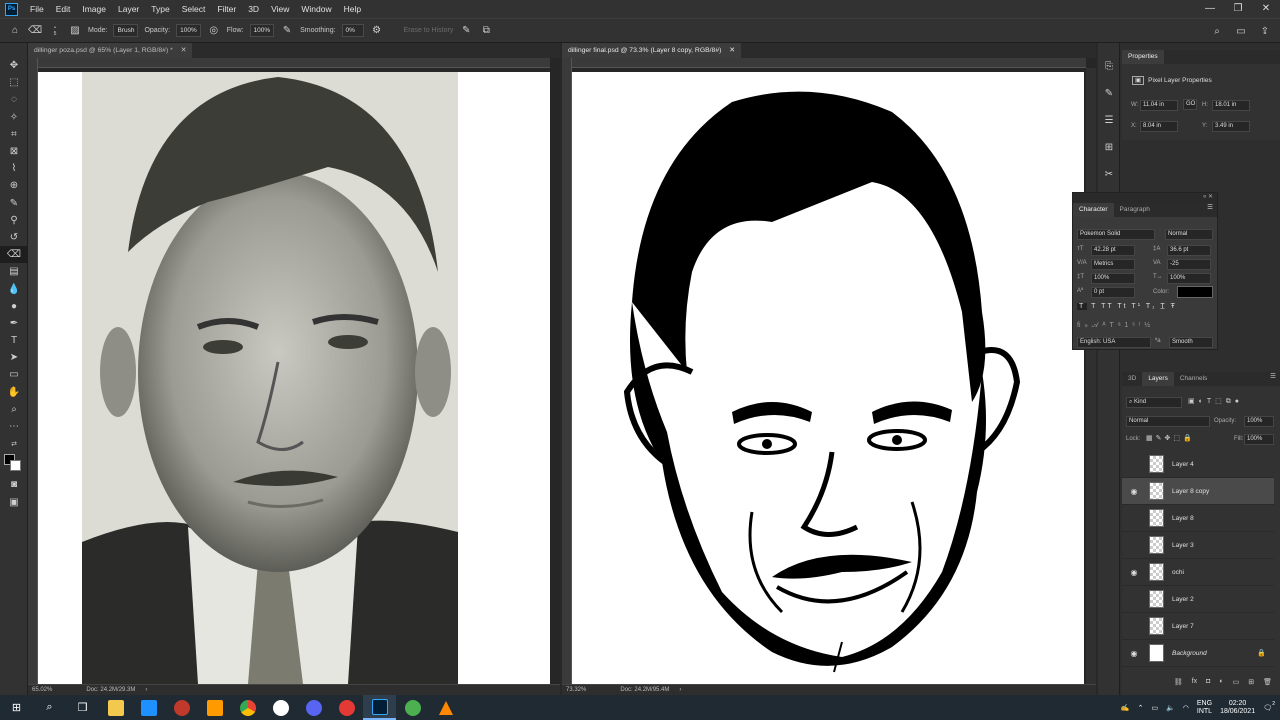 The height and width of the screenshot is (720, 1280). I want to click on tab-layers: Layers, so click(1158, 379).